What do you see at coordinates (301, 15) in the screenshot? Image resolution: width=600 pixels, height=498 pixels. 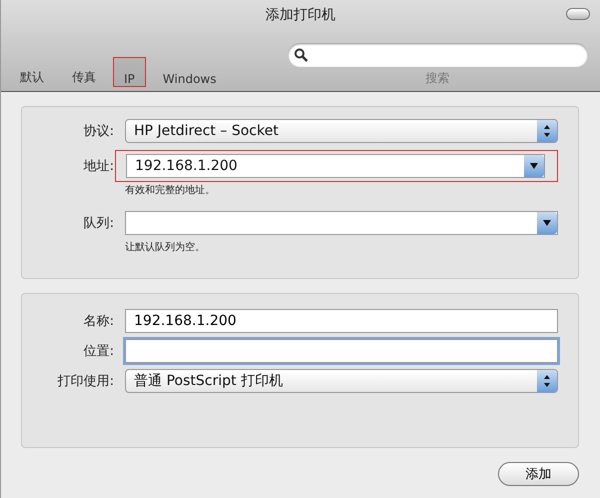 I see `window-title: 添加打印机` at bounding box center [301, 15].